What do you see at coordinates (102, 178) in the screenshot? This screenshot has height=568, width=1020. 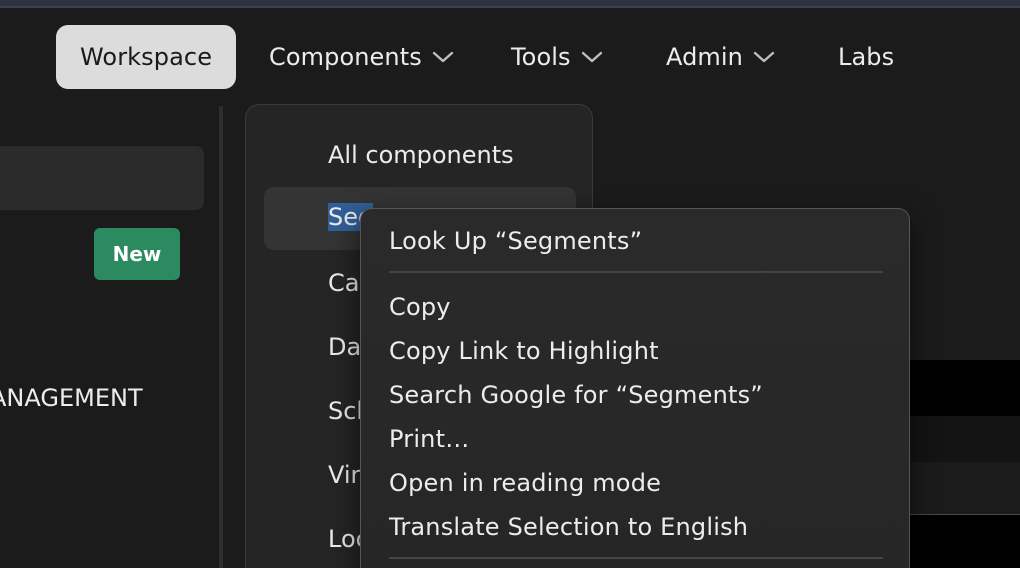 I see `sidebar-search-box` at bounding box center [102, 178].